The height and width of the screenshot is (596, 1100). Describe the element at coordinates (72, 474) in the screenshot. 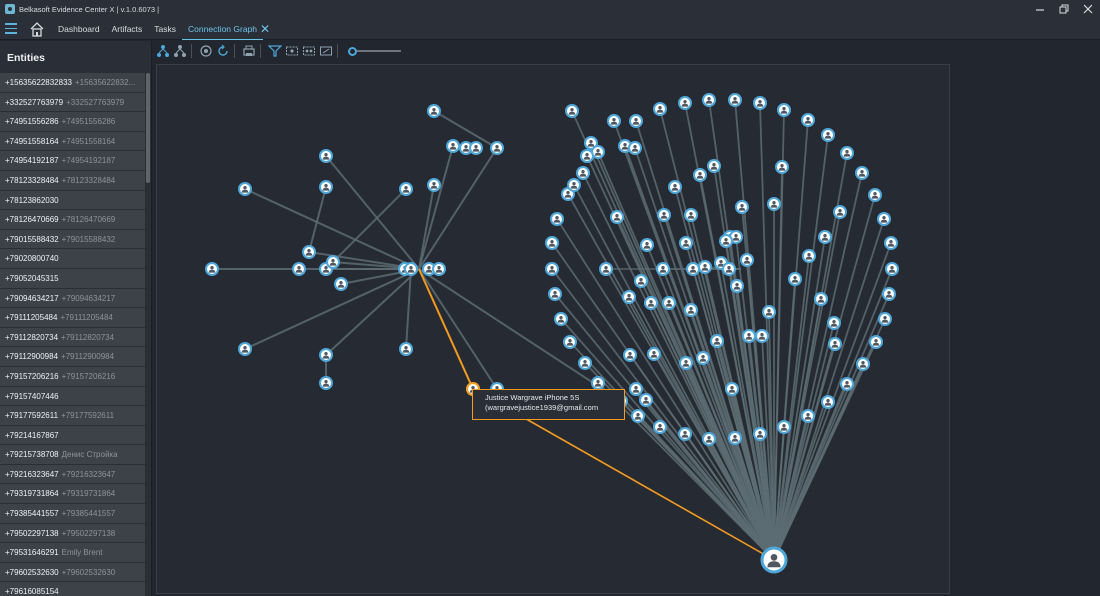

I see `entity-row: +79216323647 +79216323647` at that location.